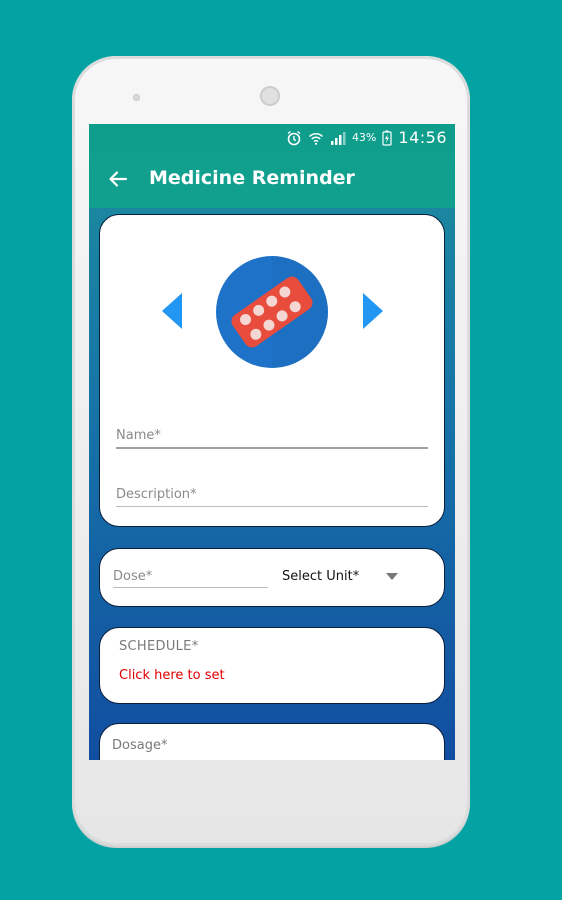  I want to click on arrow-left-icon, so click(118, 179).